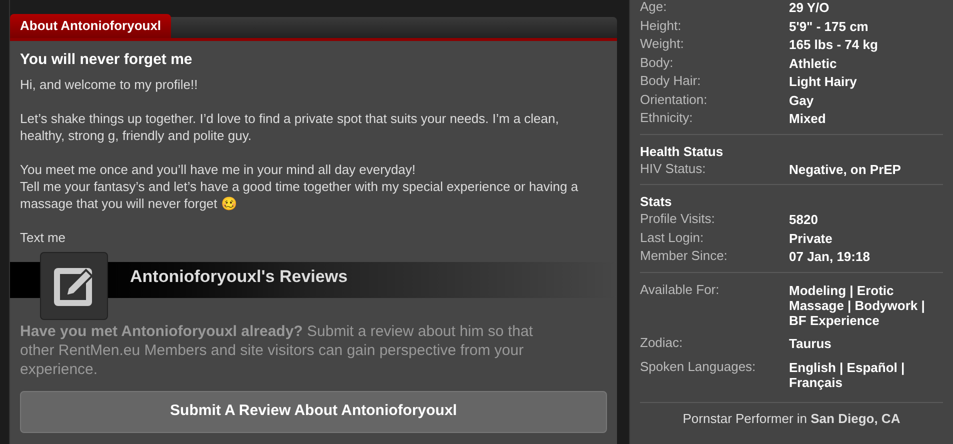 This screenshot has width=953, height=444. Describe the element at coordinates (277, 350) in the screenshot. I see `review-prompt: Have you met Antonioforyouxl already? Submit a review about him so that other RentMen.eu Members and site visitors can gain perspective from your experience.` at that location.